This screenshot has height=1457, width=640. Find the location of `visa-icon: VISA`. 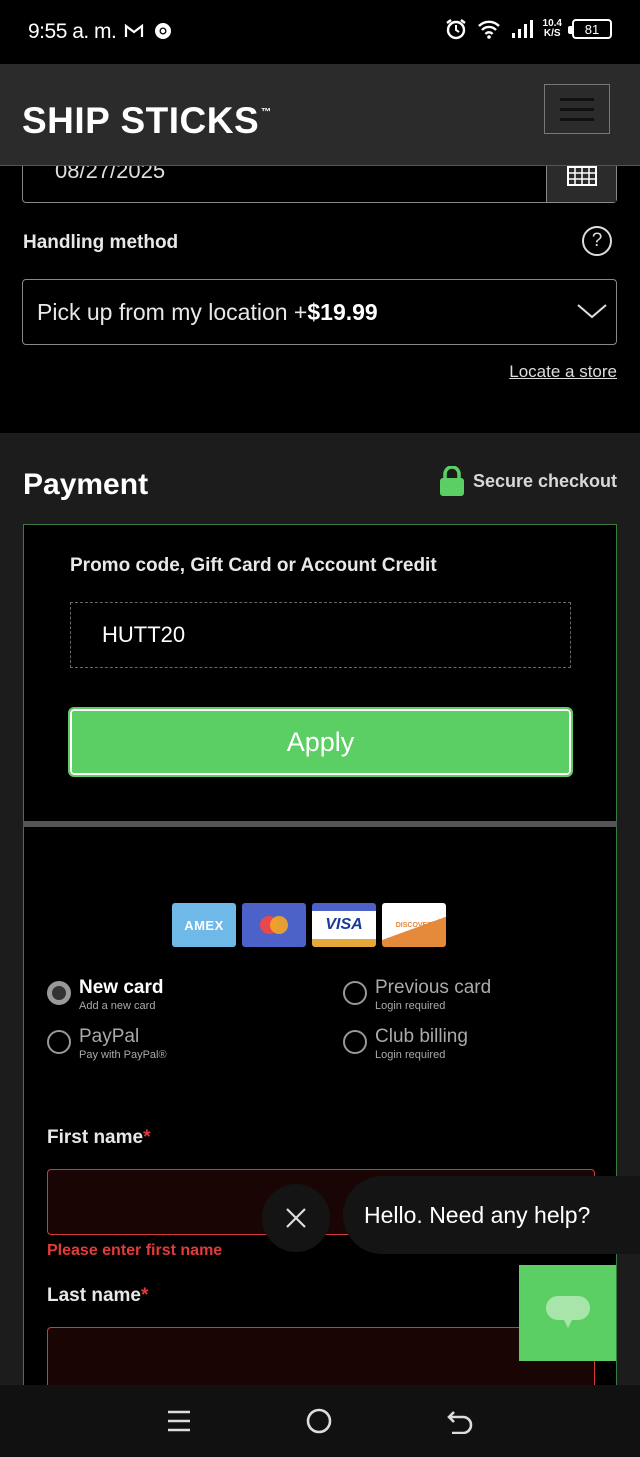

visa-icon: VISA is located at coordinates (344, 925).